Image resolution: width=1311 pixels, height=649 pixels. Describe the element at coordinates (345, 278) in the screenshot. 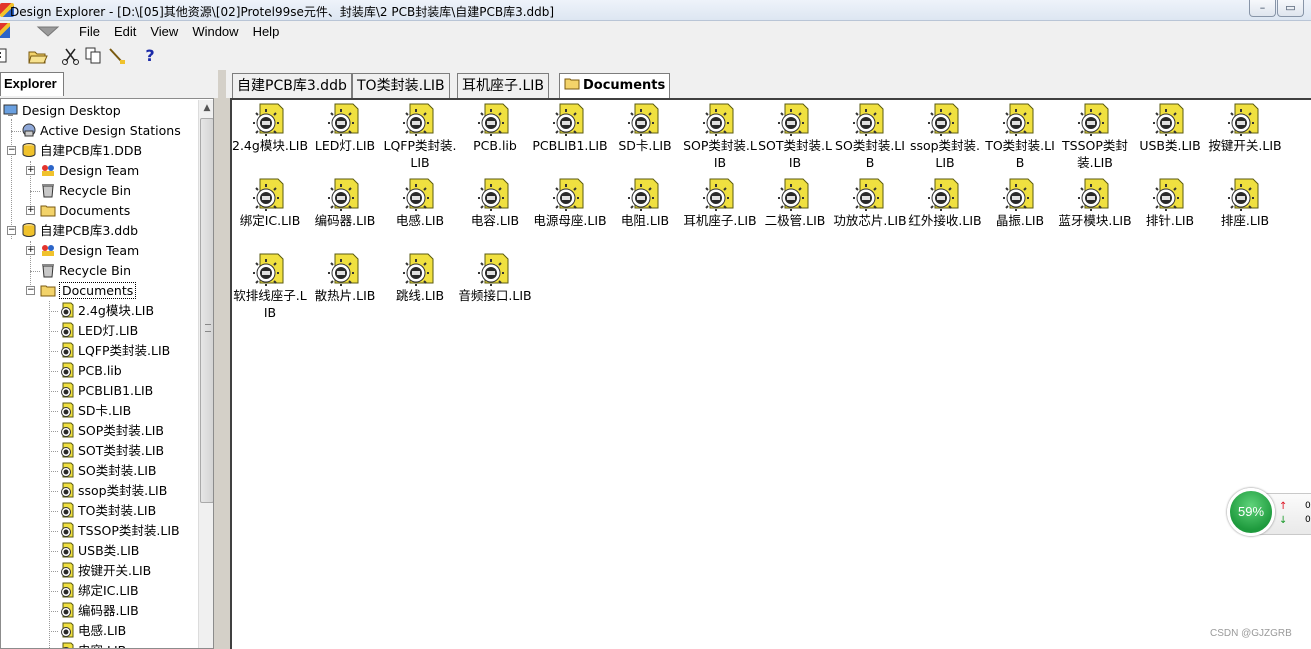

I see `file-icon-item: 散热片.LIB` at that location.